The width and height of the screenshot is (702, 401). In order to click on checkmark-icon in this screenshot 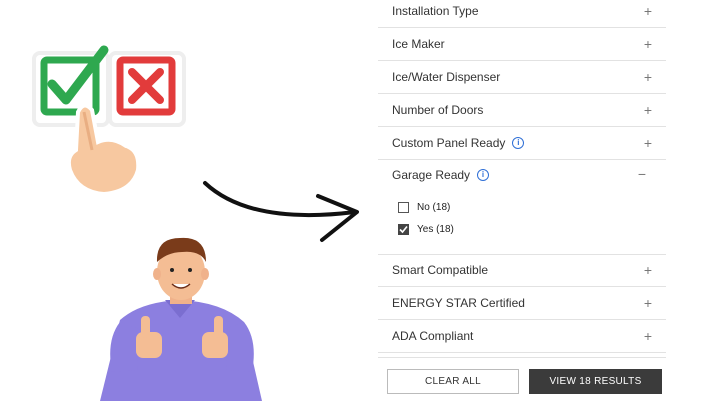, I will do `click(403, 229)`.